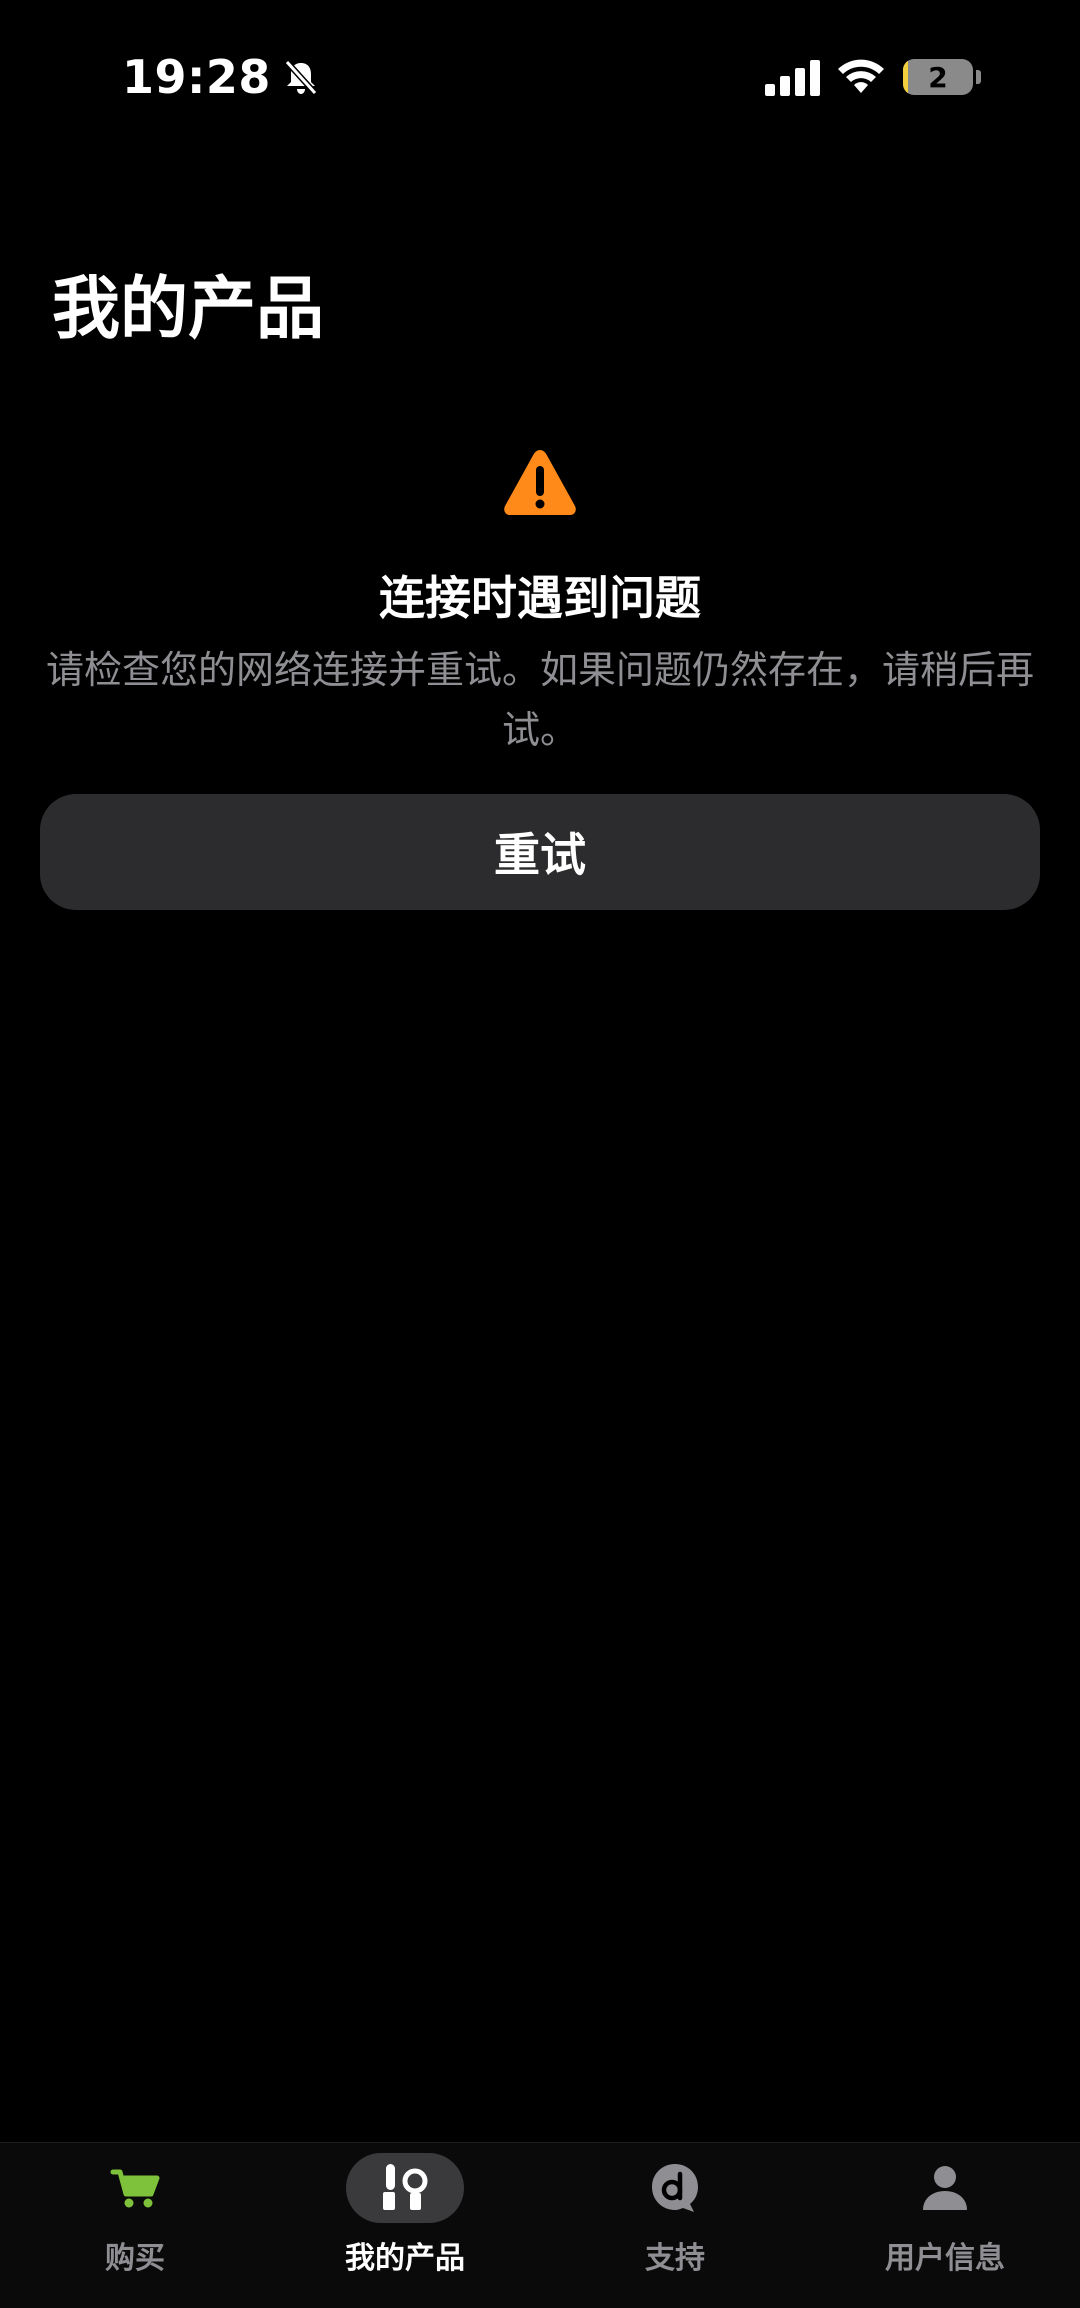 This screenshot has height=2308, width=1080. I want to click on retry-button: 重试, so click(540, 852).